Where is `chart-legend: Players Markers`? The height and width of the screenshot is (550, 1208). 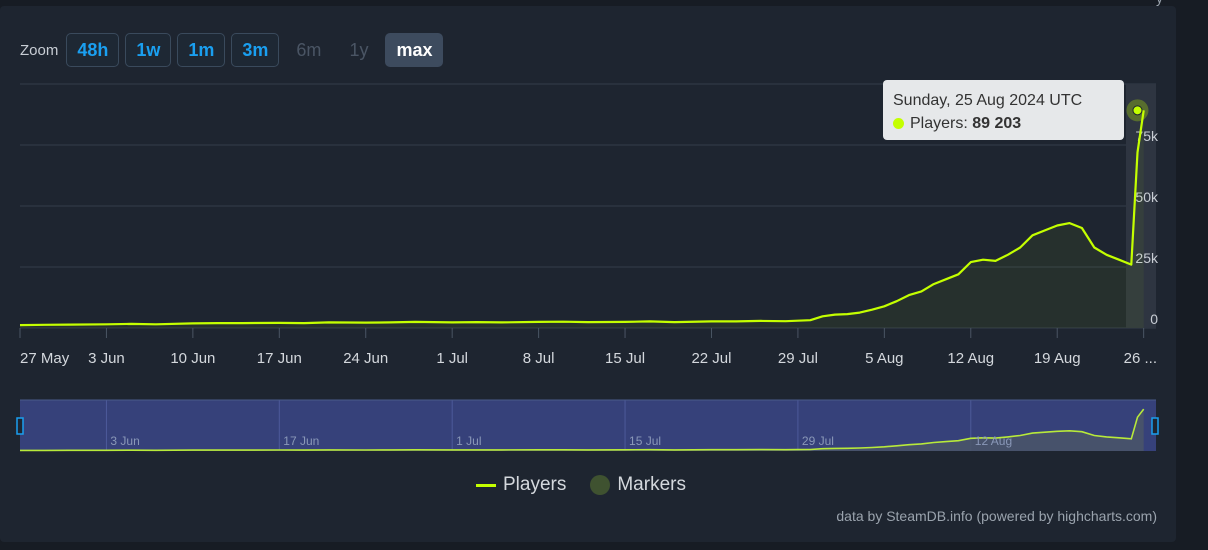 chart-legend: Players Markers is located at coordinates (593, 485).